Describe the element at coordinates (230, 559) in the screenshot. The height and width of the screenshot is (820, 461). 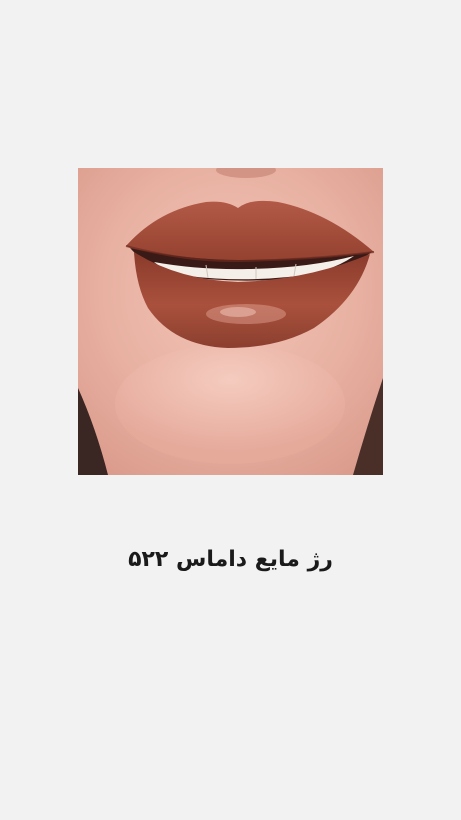
I see `product-caption: رژ مایع داماس ۵۲۲` at that location.